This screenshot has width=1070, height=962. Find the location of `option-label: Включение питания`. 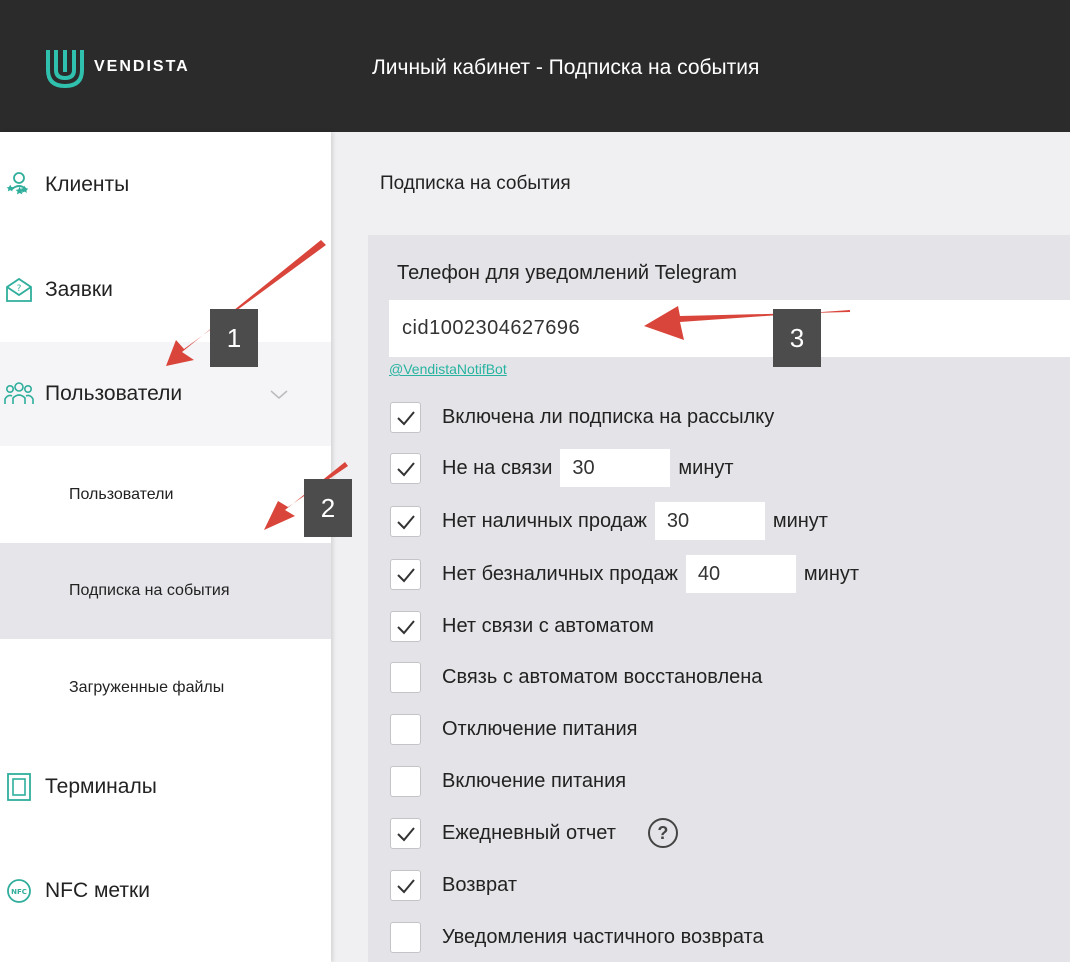

option-label: Включение питания is located at coordinates (534, 780).